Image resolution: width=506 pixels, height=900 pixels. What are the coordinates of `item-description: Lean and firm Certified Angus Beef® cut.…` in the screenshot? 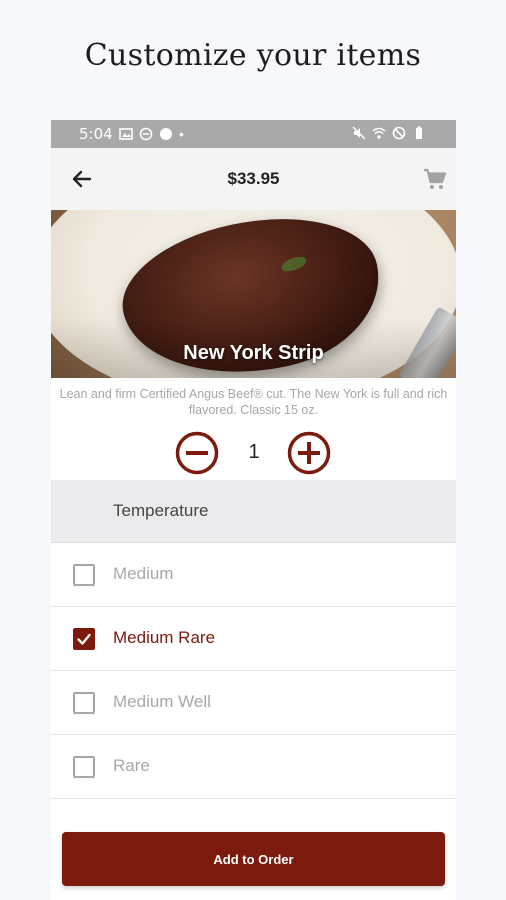 It's located at (253, 402).